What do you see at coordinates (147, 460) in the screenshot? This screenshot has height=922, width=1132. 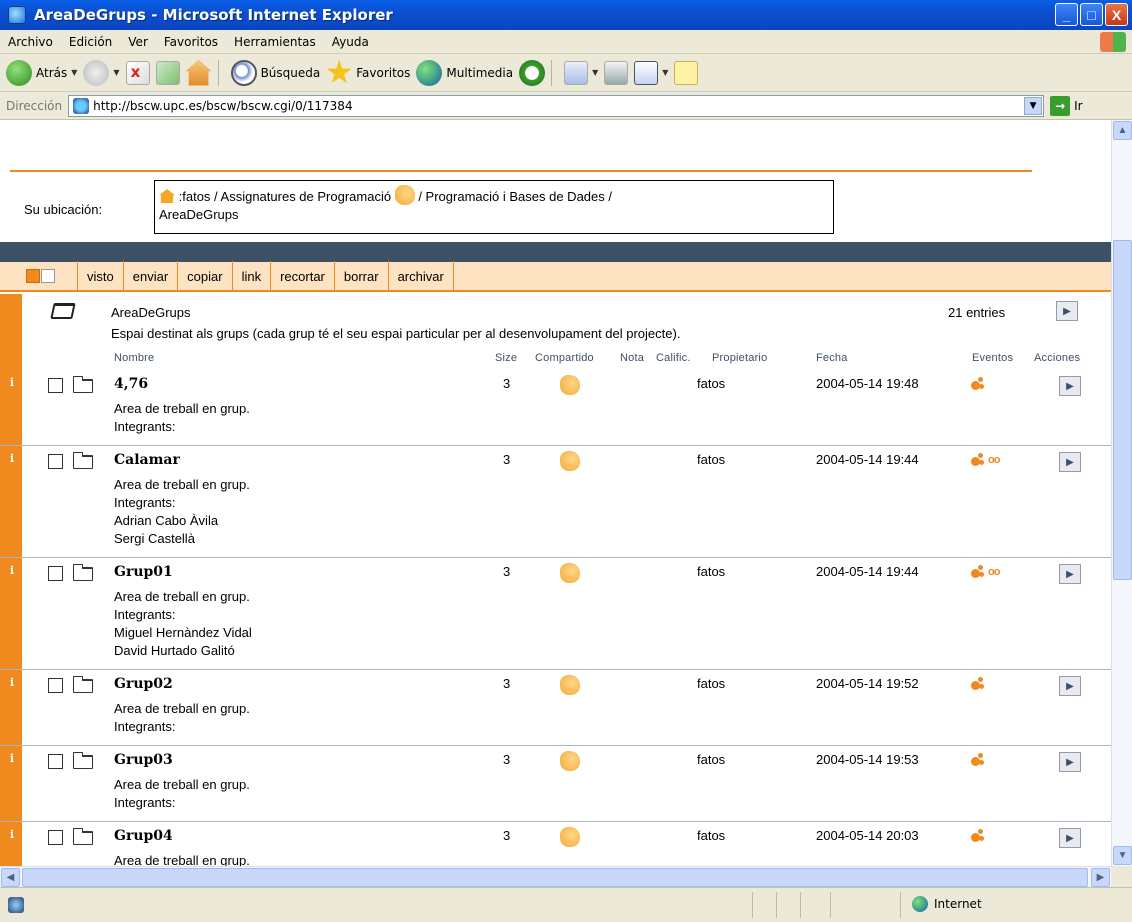 I see `row-name: Calamar` at bounding box center [147, 460].